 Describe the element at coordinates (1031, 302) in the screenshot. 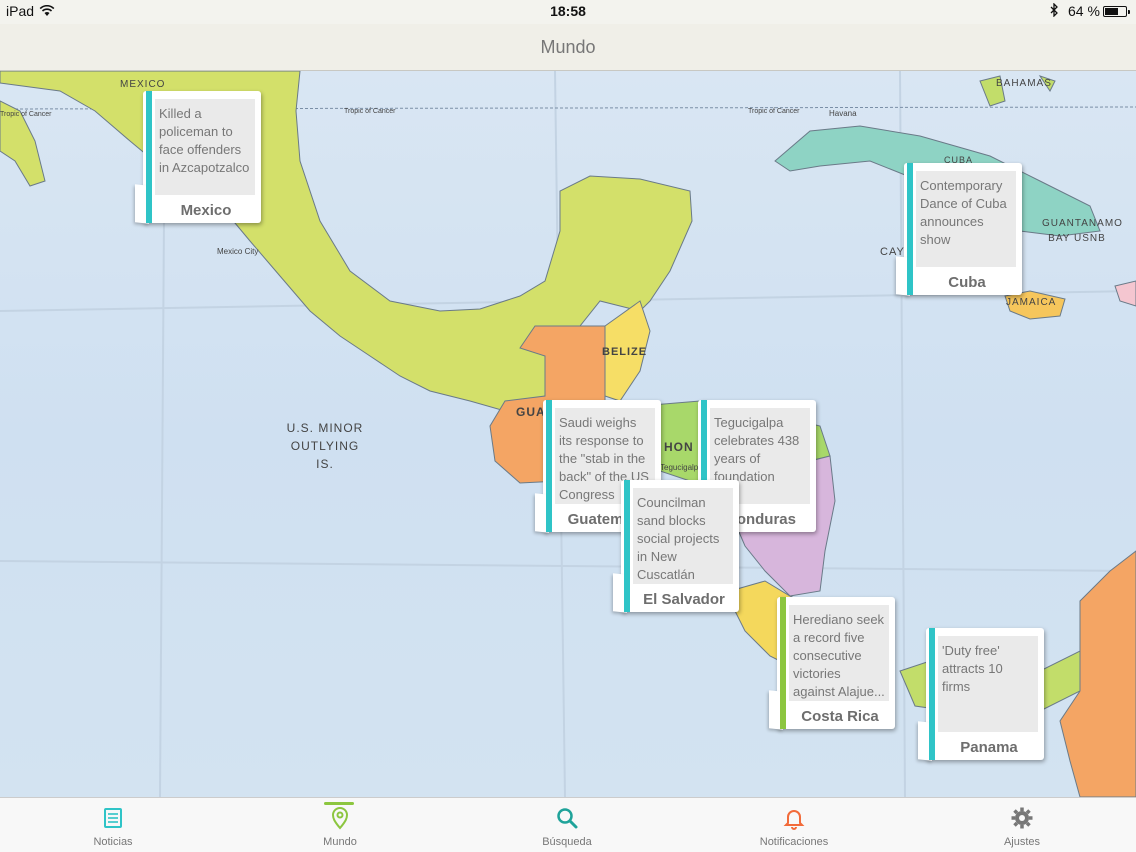

I see `map-label-jamaica: JAMAICA` at that location.